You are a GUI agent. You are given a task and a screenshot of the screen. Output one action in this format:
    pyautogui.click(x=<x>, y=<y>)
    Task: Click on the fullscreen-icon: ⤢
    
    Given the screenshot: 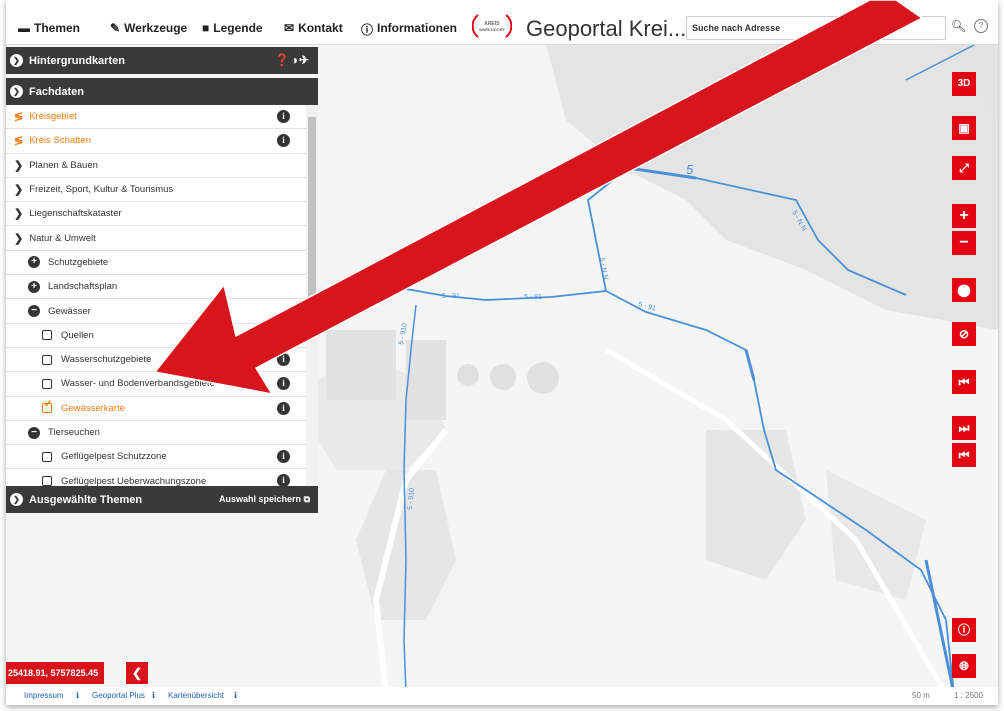 What is the action you would take?
    pyautogui.click(x=964, y=168)
    